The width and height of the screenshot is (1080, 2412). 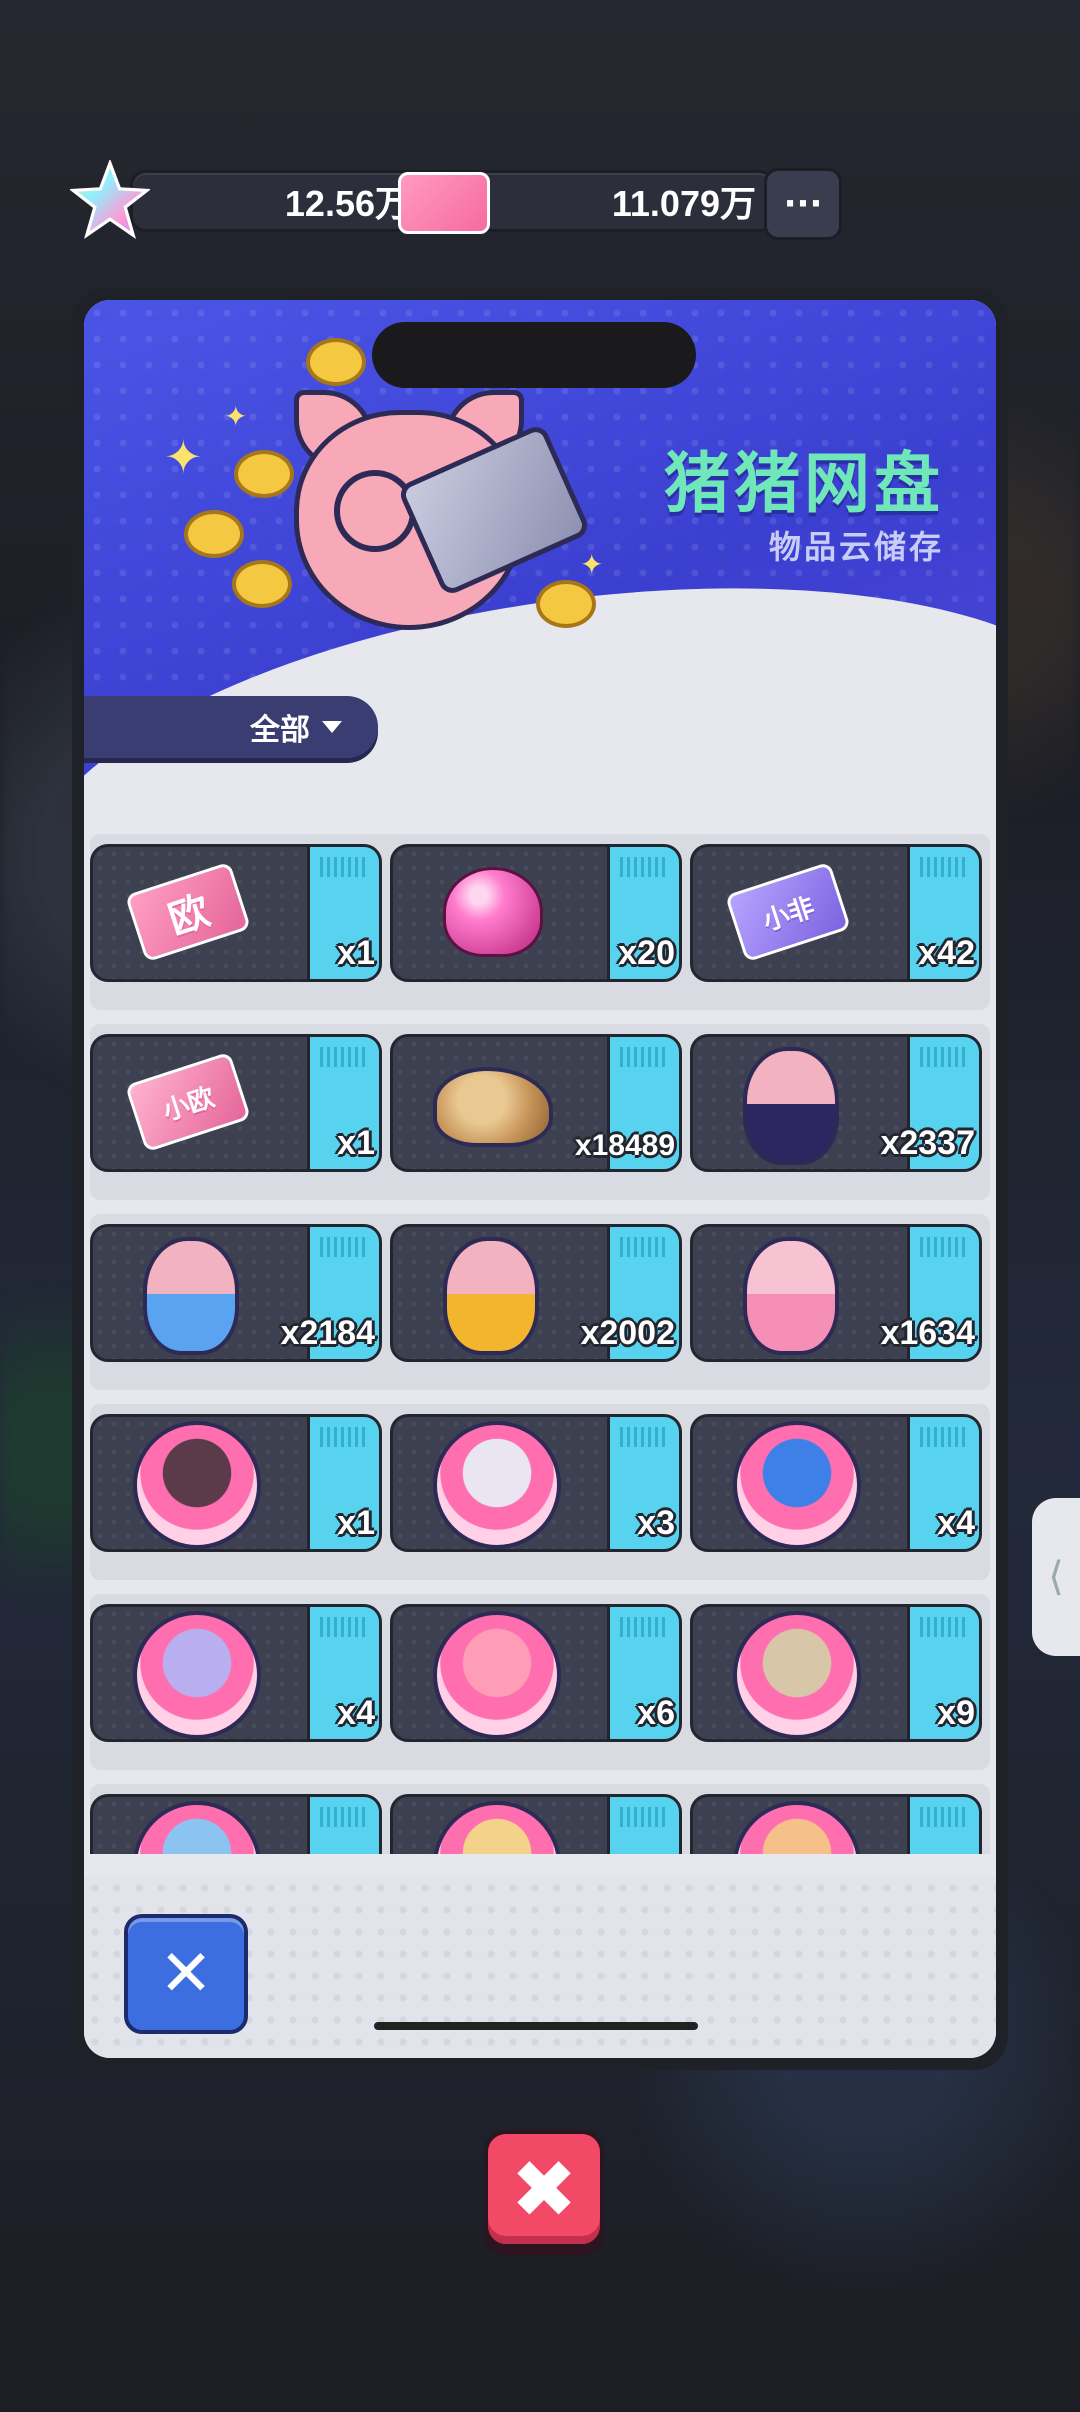 I want to click on item-count: x6, so click(x=656, y=1713).